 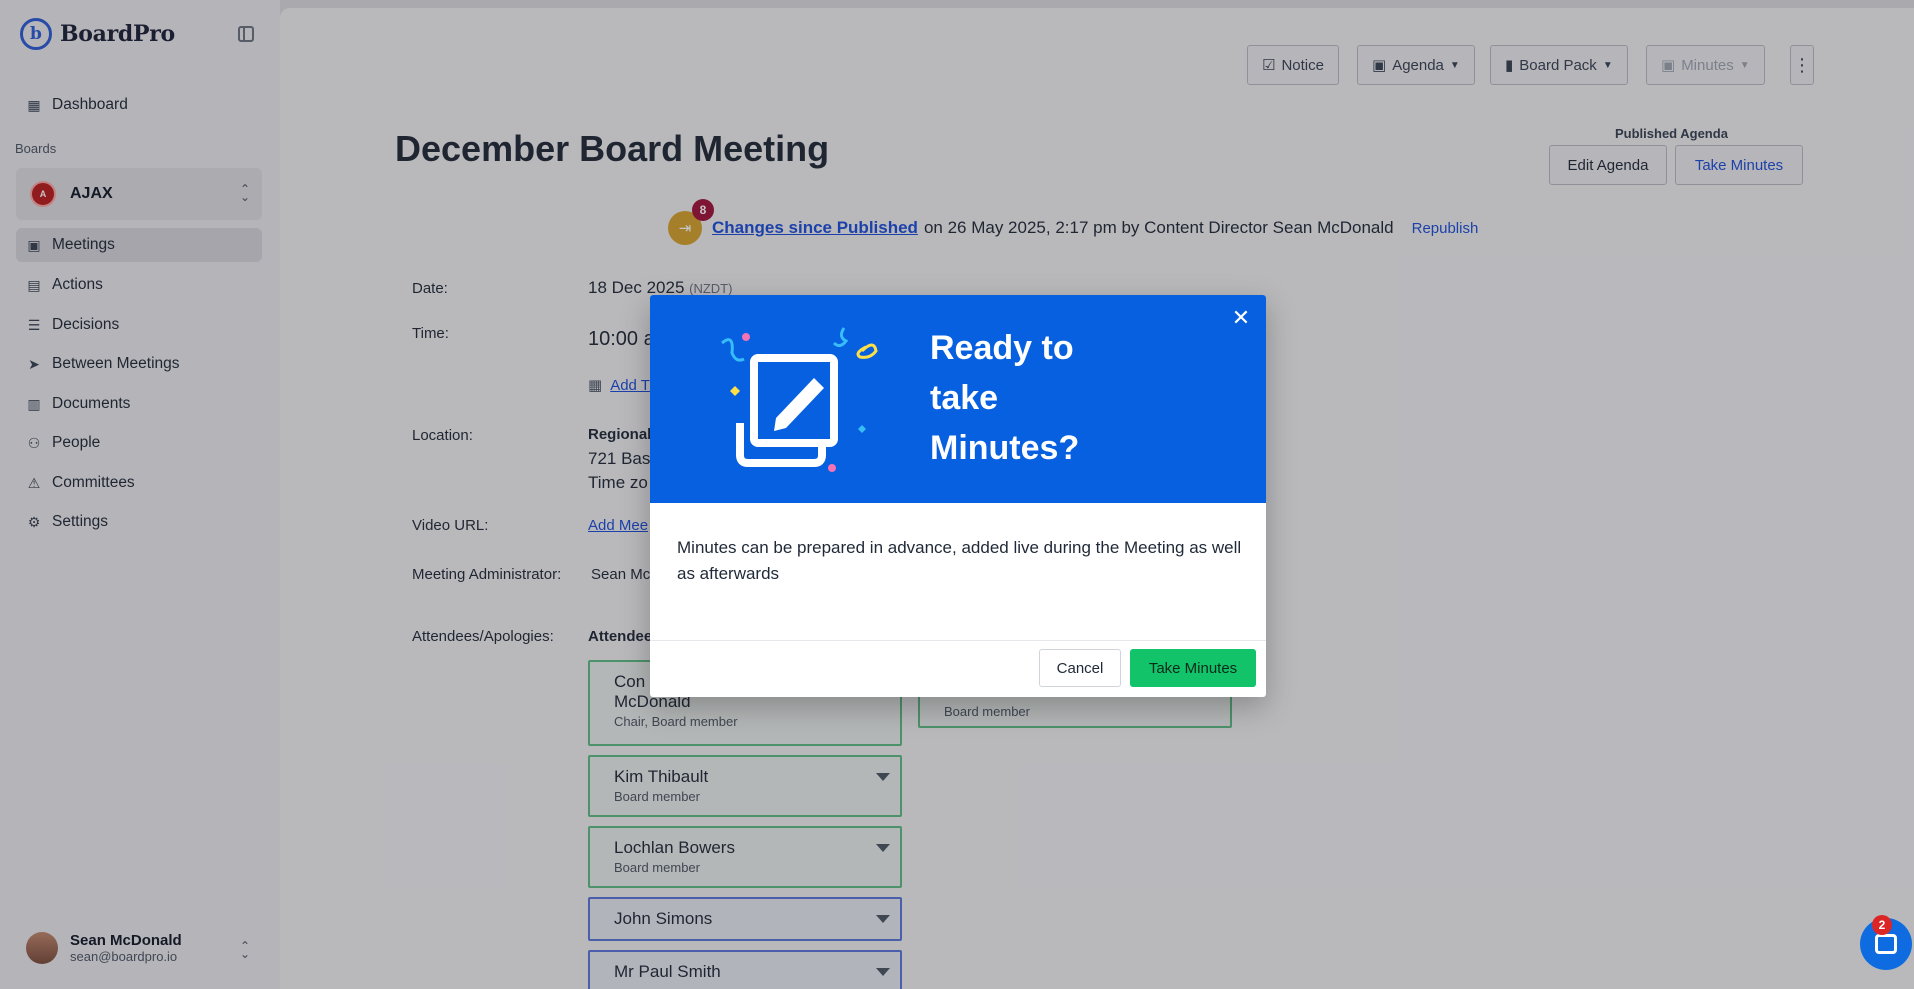 I want to click on modal-title: Ready to take Minutes?, so click(x=1005, y=398).